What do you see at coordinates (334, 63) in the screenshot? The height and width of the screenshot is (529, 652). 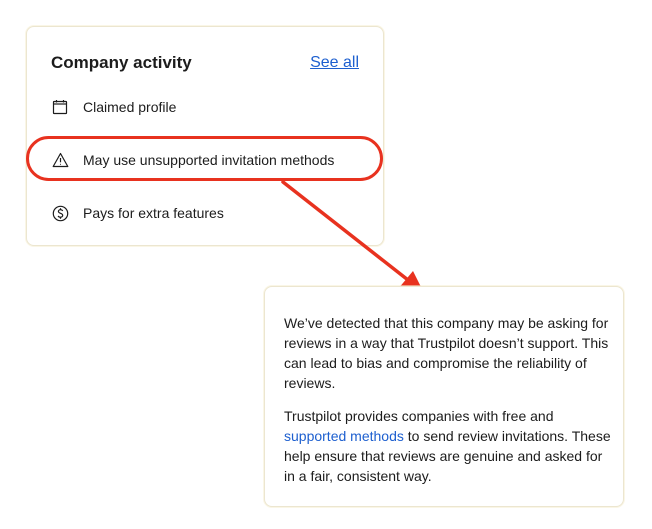 I see `see-all-link: See all` at bounding box center [334, 63].